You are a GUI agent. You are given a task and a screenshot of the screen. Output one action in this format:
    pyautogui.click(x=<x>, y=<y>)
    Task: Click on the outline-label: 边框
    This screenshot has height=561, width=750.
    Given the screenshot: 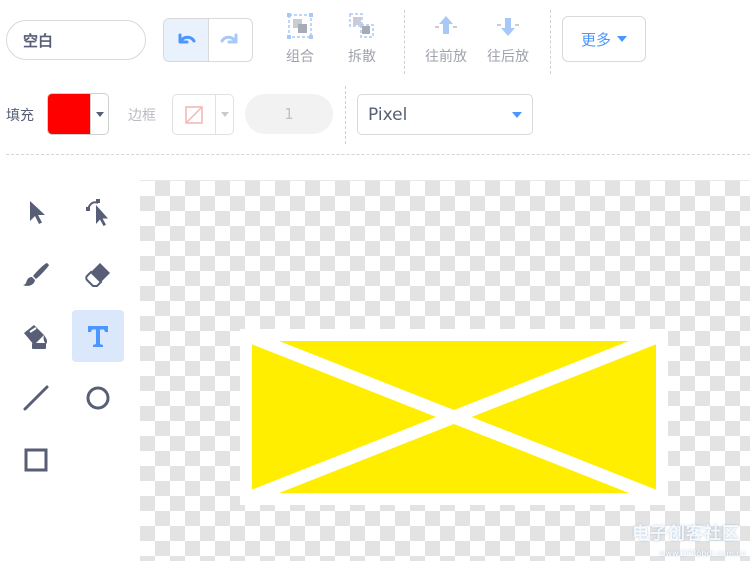 What is the action you would take?
    pyautogui.click(x=142, y=116)
    